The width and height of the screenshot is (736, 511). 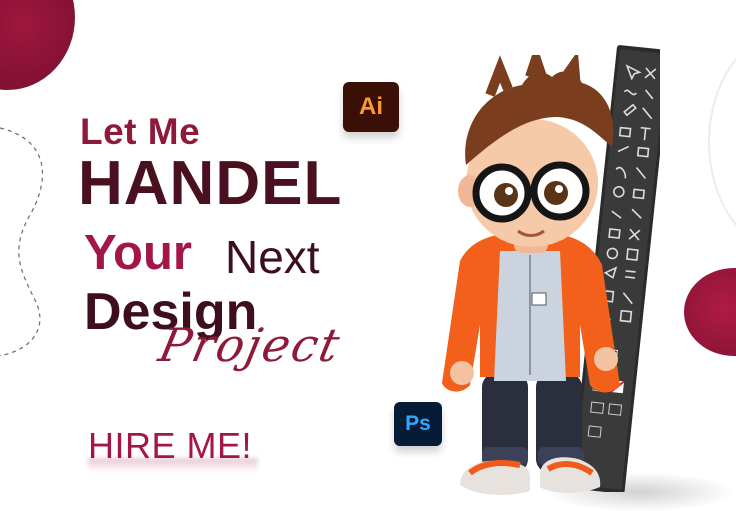 I want to click on headline-your: Your, so click(x=138, y=253).